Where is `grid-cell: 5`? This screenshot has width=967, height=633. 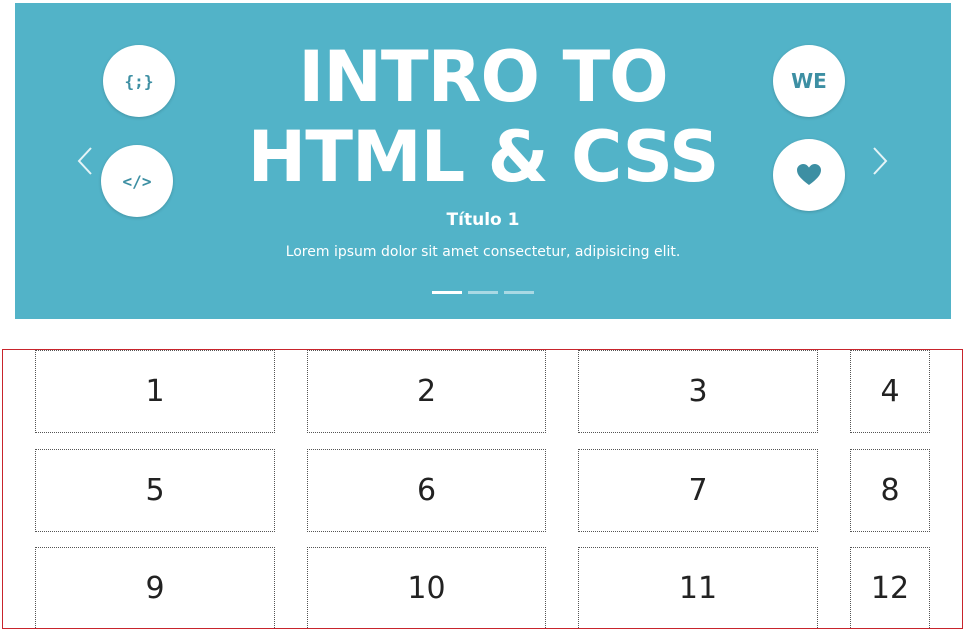
grid-cell: 5 is located at coordinates (155, 490).